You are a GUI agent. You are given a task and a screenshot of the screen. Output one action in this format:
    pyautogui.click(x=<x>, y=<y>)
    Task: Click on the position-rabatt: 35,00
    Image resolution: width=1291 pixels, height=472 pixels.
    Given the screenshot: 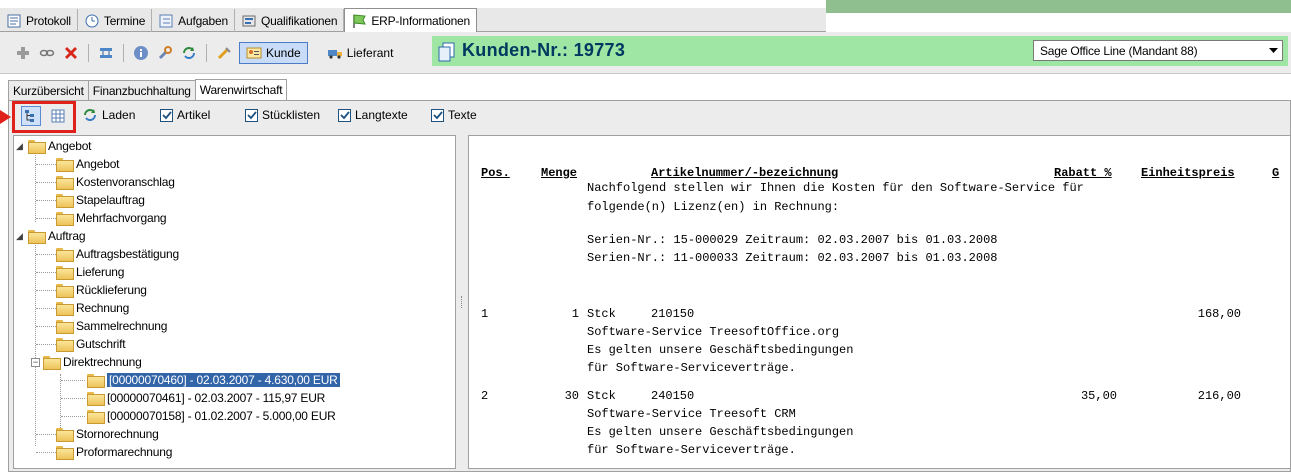 What is the action you would take?
    pyautogui.click(x=1098, y=396)
    